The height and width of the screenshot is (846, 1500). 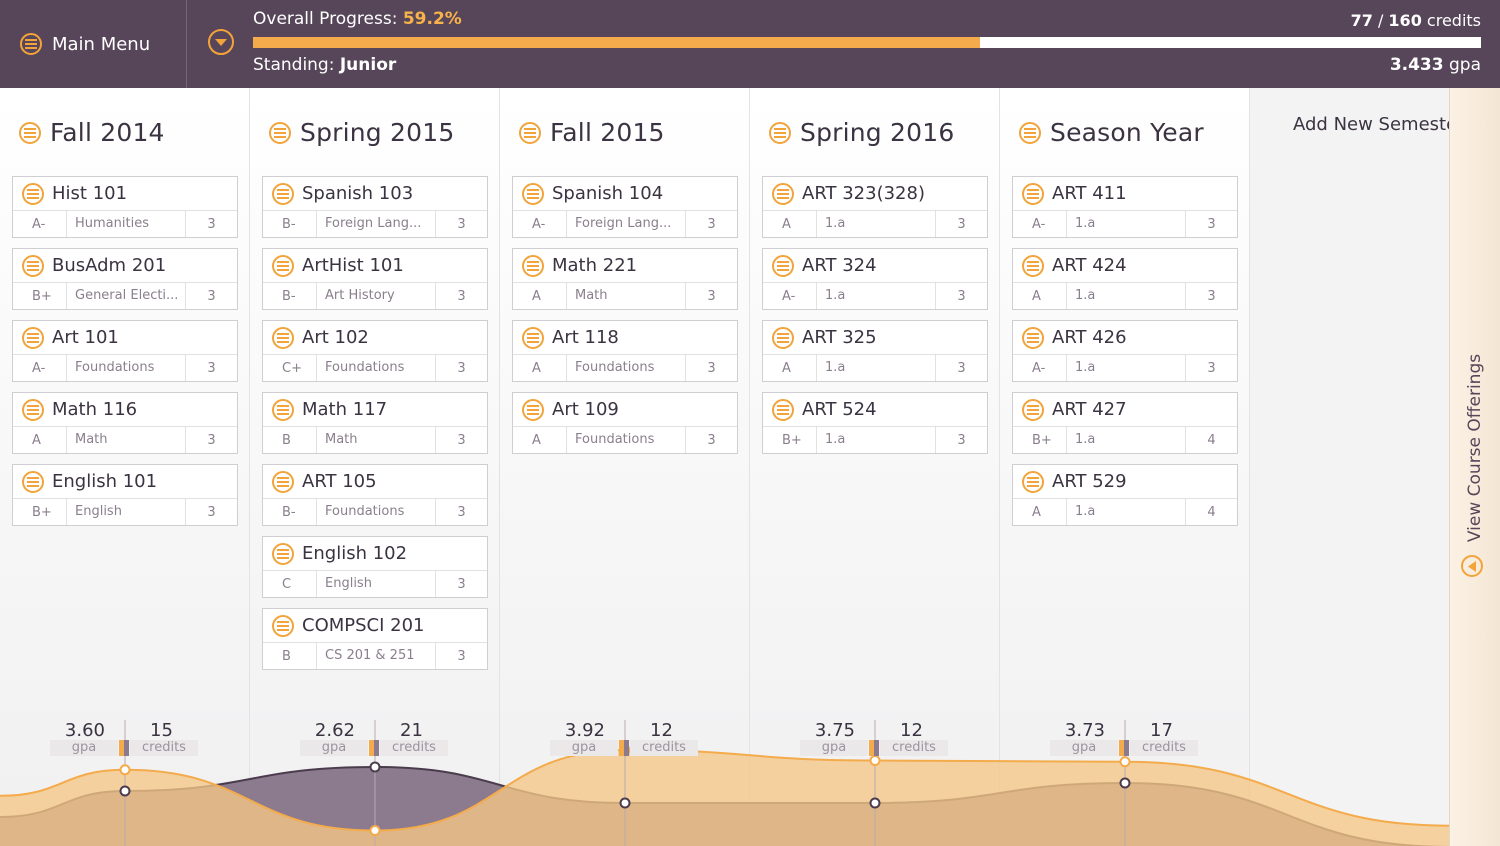 I want to click on course-card: ART 426 A- 1.a 3, so click(x=1125, y=351).